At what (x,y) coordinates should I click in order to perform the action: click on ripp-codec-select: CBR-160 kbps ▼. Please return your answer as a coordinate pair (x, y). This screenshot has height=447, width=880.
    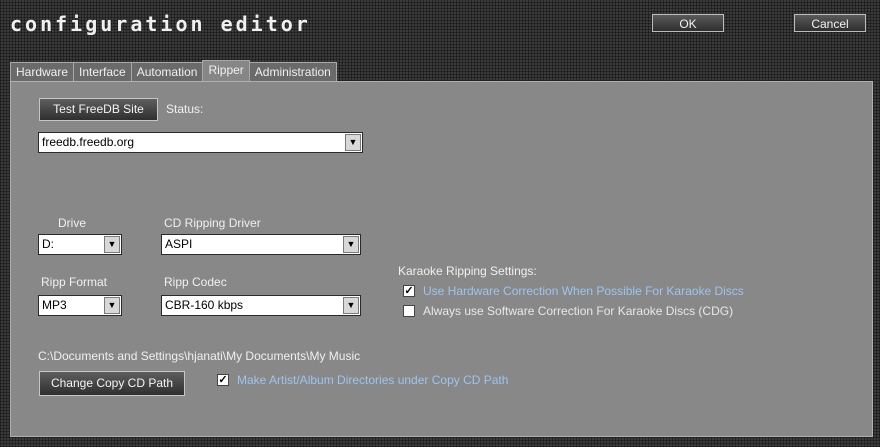
    Looking at the image, I should click on (261, 305).